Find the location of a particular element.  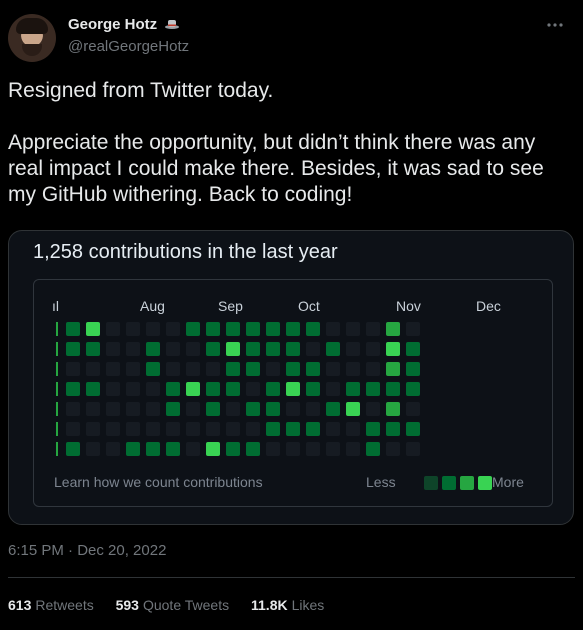

tweet-timestamp: 6:15 PM · Dec 20, 2022 is located at coordinates (87, 550).